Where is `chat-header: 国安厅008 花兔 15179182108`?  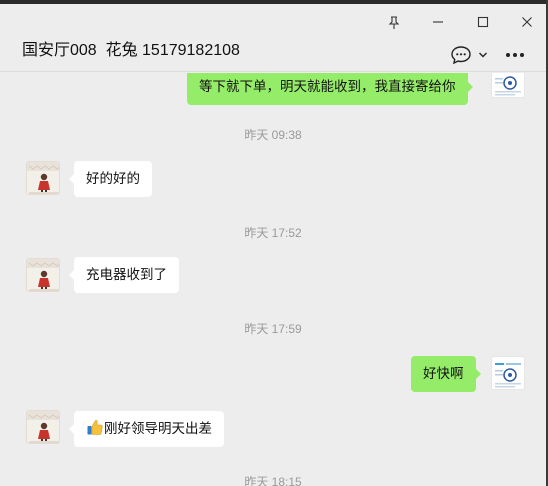 chat-header: 国安厅008 花兔 15179182108 is located at coordinates (273, 38).